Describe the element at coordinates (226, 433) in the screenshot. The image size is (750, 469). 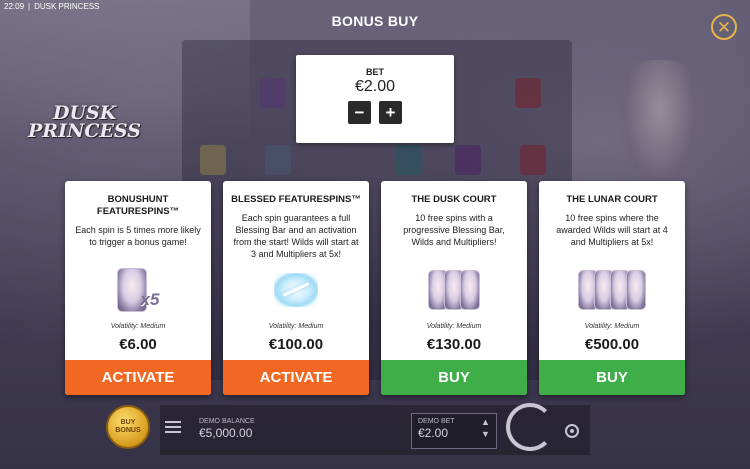
I see `demo-balance-value: €5,000.00` at that location.